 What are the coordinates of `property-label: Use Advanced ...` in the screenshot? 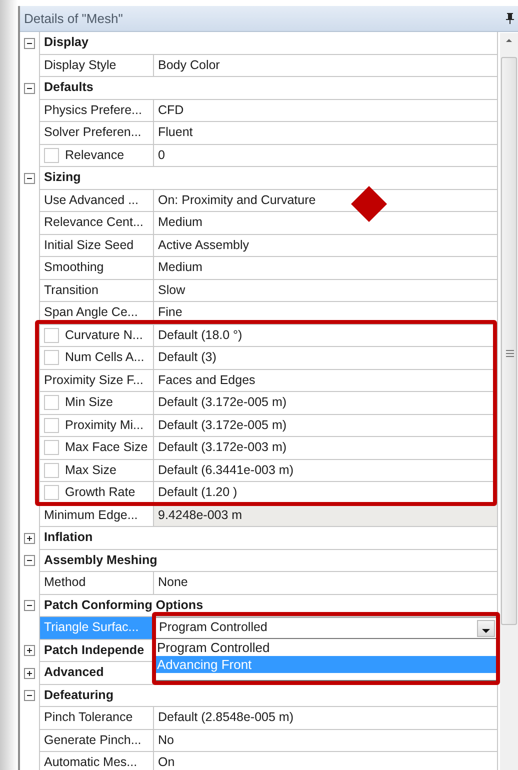 It's located at (91, 200).